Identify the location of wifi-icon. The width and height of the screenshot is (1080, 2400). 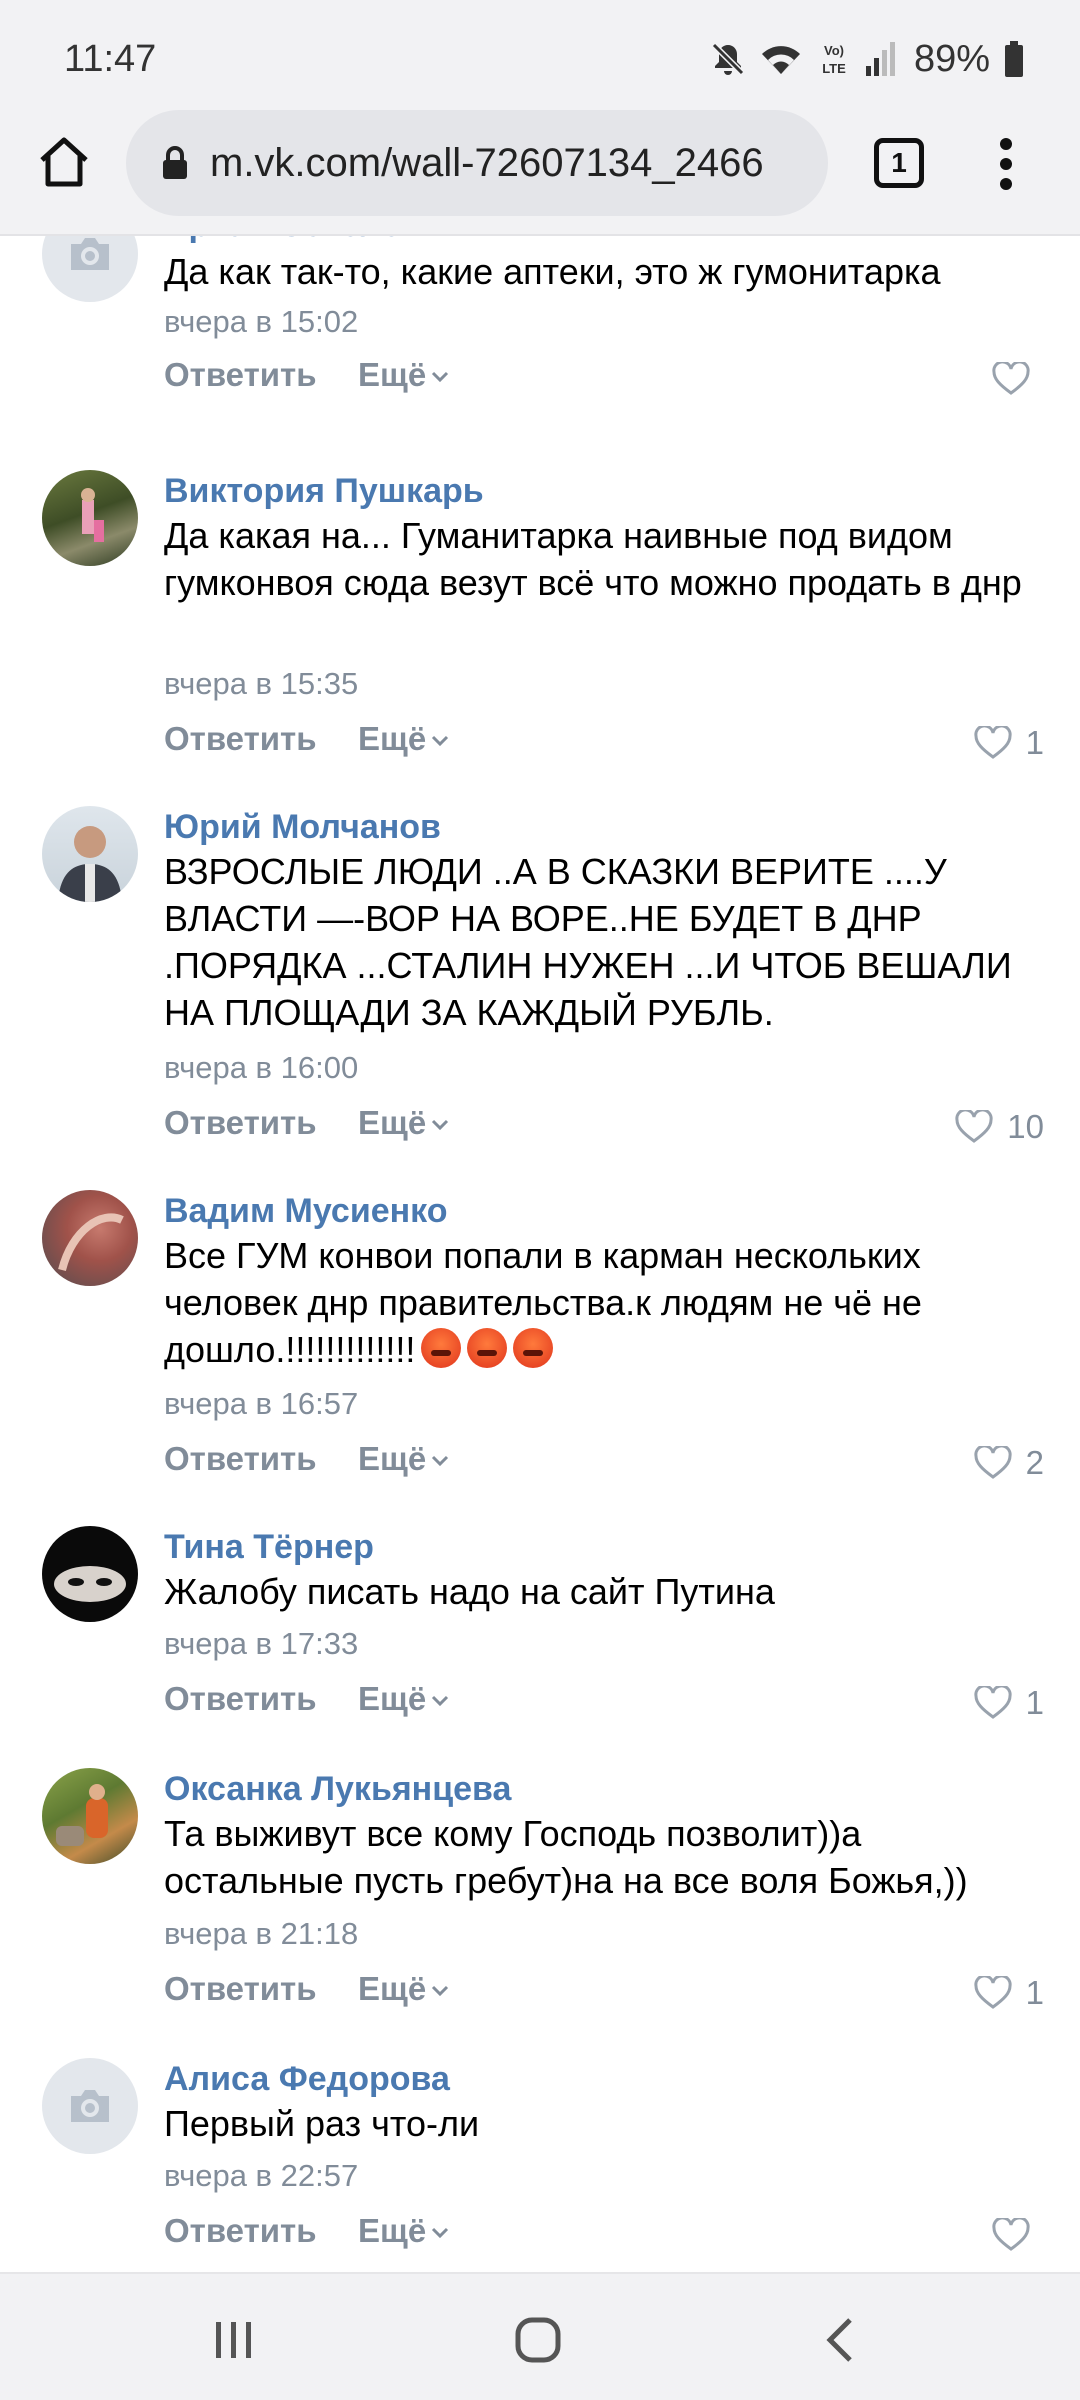
(780, 60).